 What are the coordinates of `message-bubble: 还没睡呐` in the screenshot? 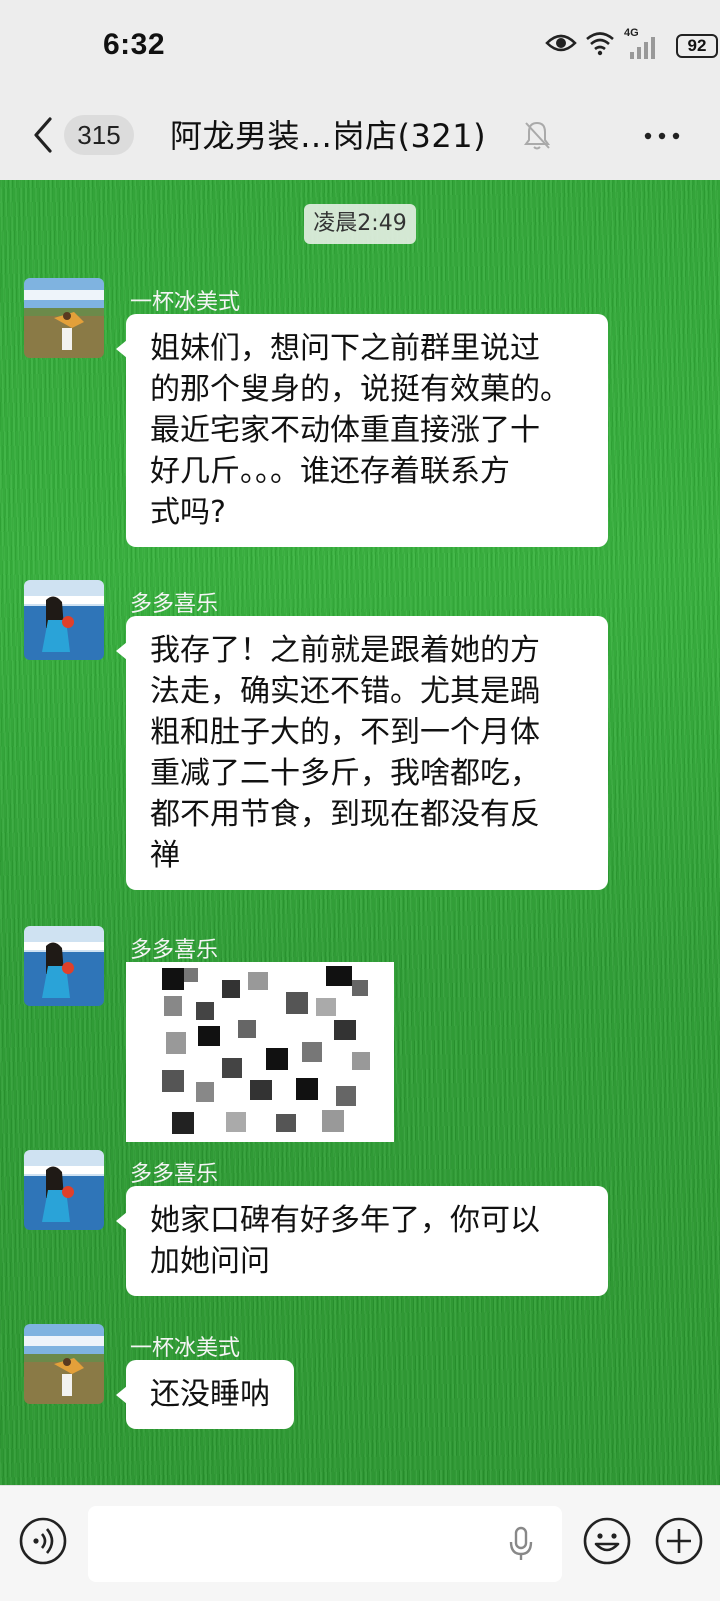 It's located at (205, 1394).